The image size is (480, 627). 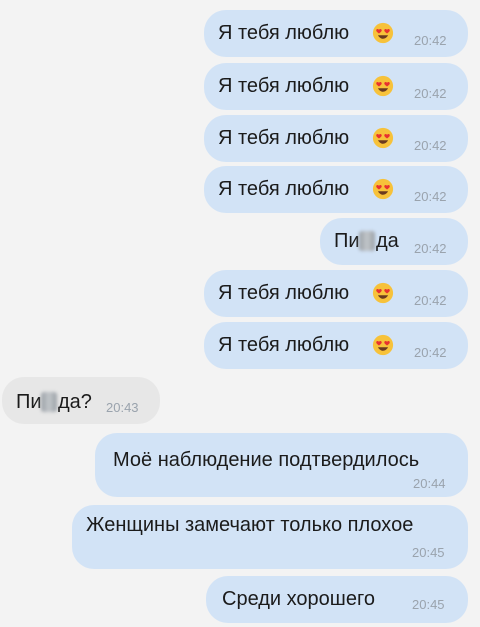 I want to click on message-bubble-outgoing: Моё наблюдение подтвердилось 20:44, so click(x=281, y=465).